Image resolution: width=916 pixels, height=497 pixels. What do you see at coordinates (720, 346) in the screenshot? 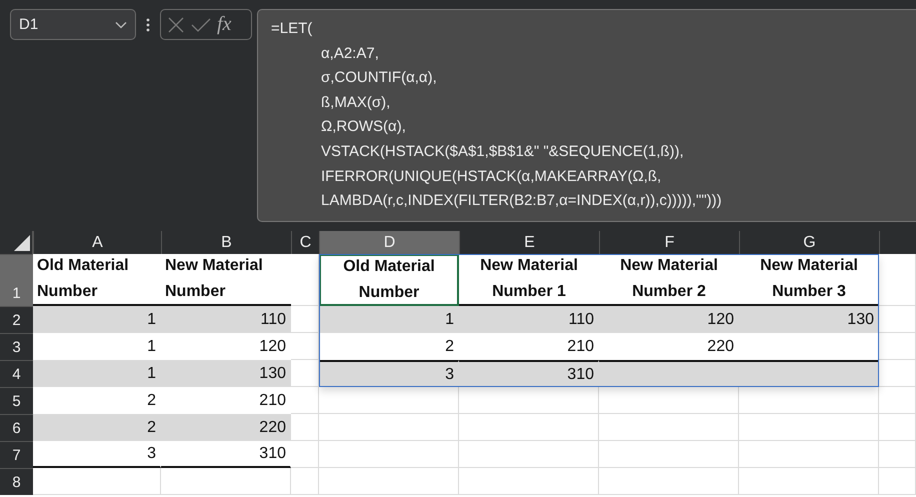
I see `table-cell-text: 220` at bounding box center [720, 346].